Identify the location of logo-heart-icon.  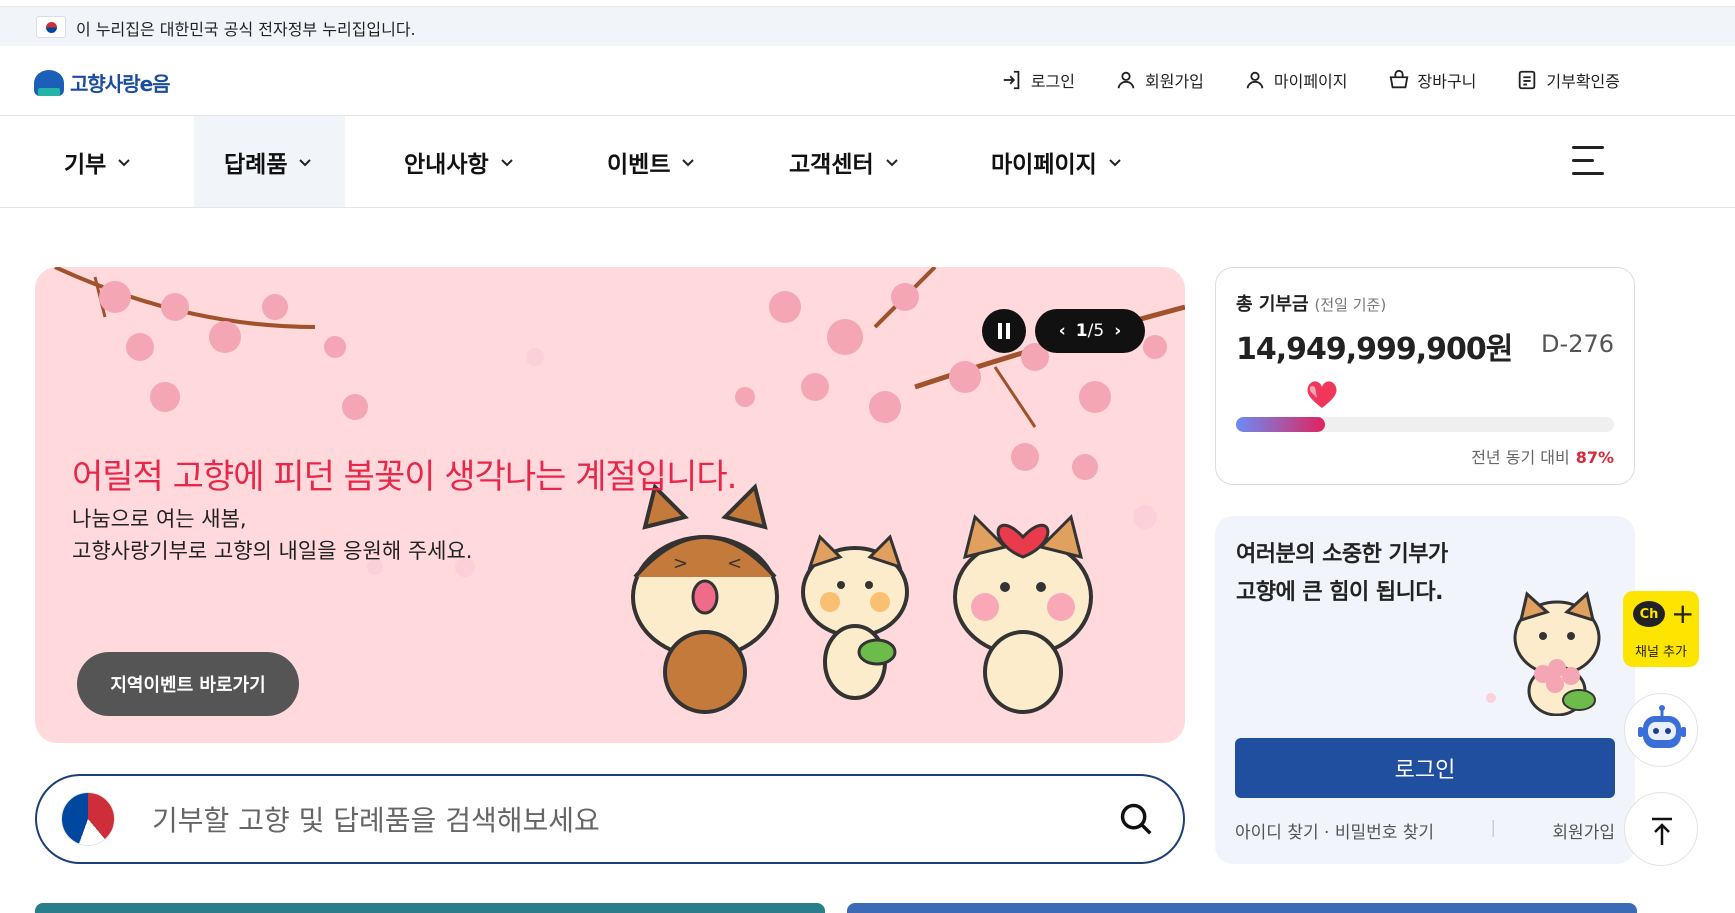
(49, 82).